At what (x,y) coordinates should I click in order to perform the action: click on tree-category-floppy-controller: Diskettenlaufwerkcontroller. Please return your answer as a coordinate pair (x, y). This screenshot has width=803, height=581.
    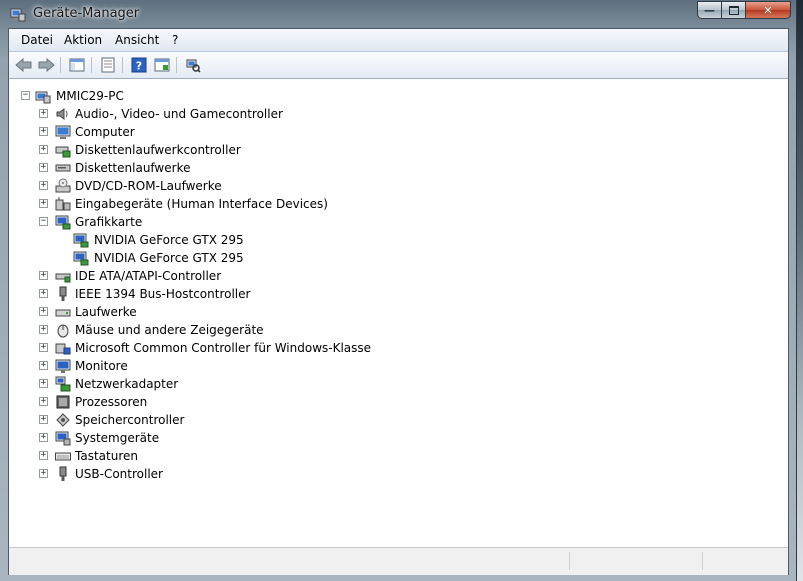
    Looking at the image, I should click on (158, 150).